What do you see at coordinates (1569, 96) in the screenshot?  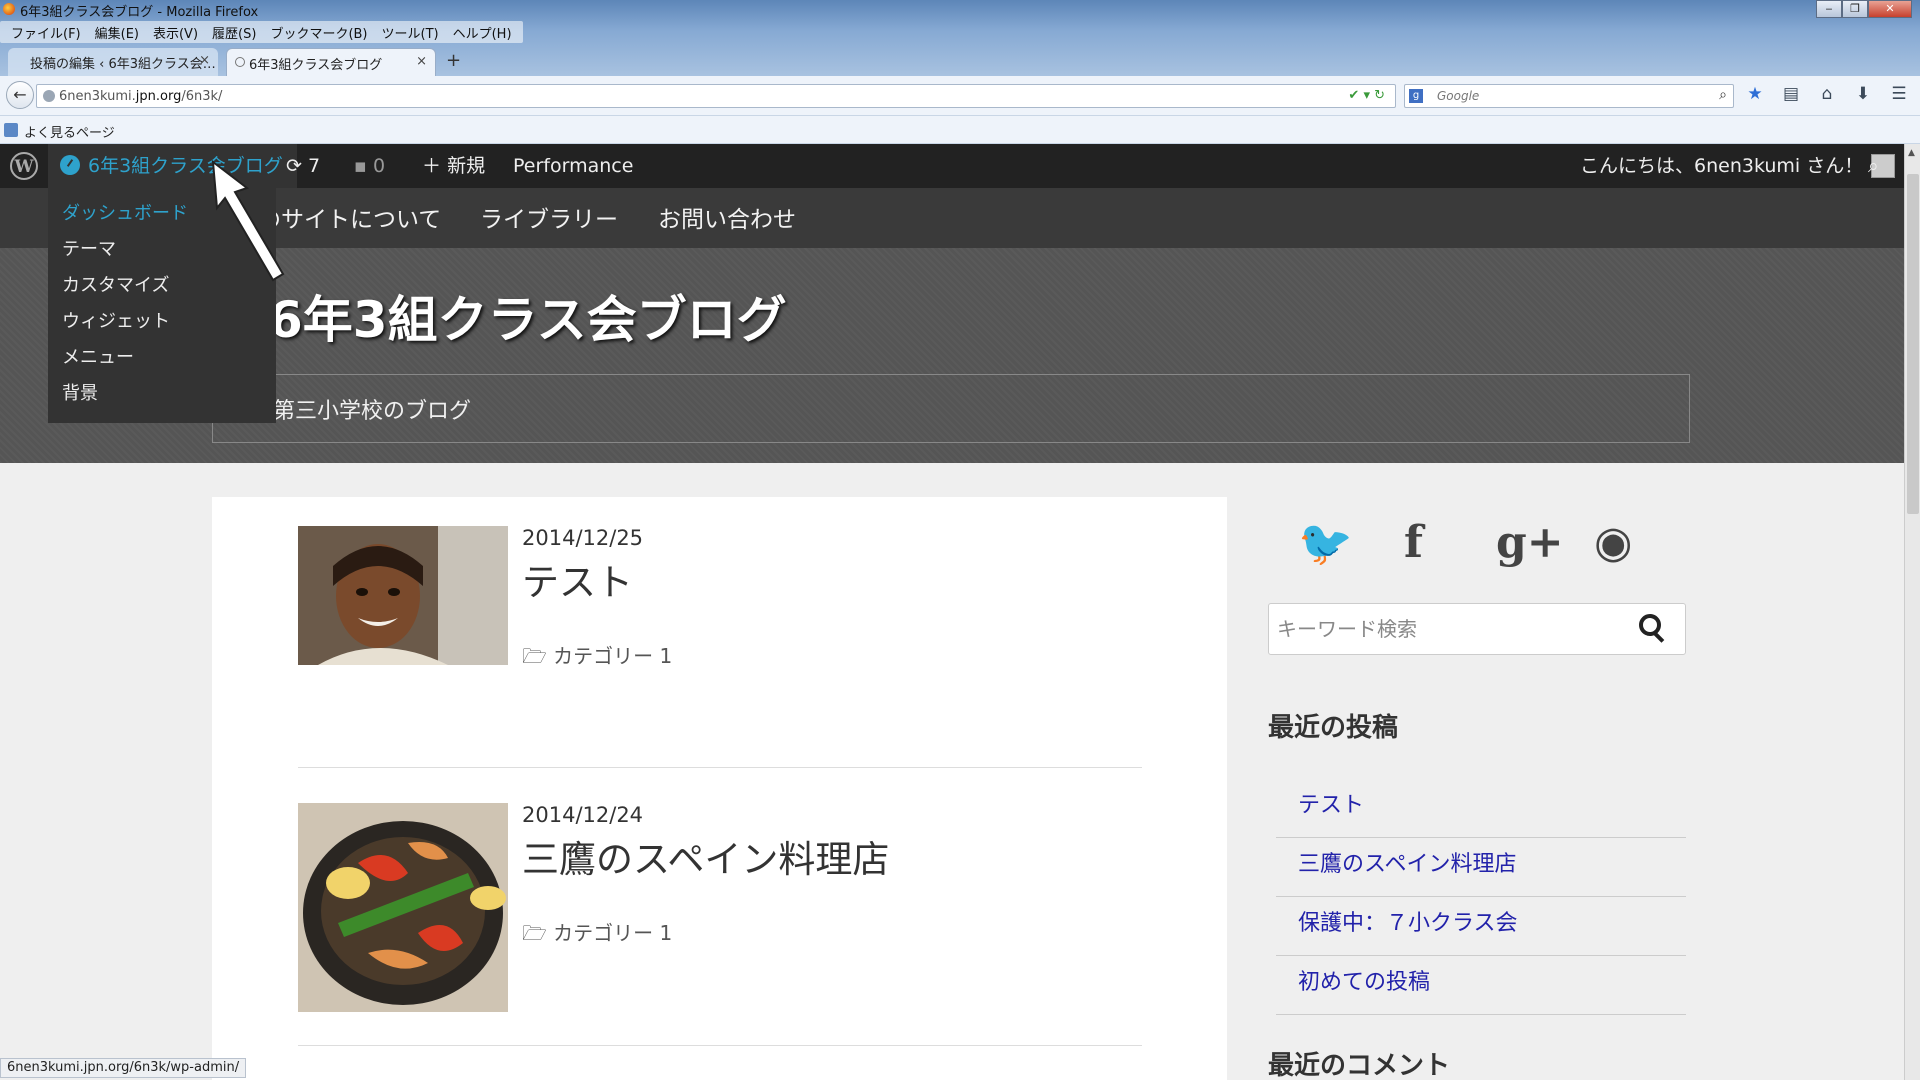 I see `search-bar: g Google ⌕` at bounding box center [1569, 96].